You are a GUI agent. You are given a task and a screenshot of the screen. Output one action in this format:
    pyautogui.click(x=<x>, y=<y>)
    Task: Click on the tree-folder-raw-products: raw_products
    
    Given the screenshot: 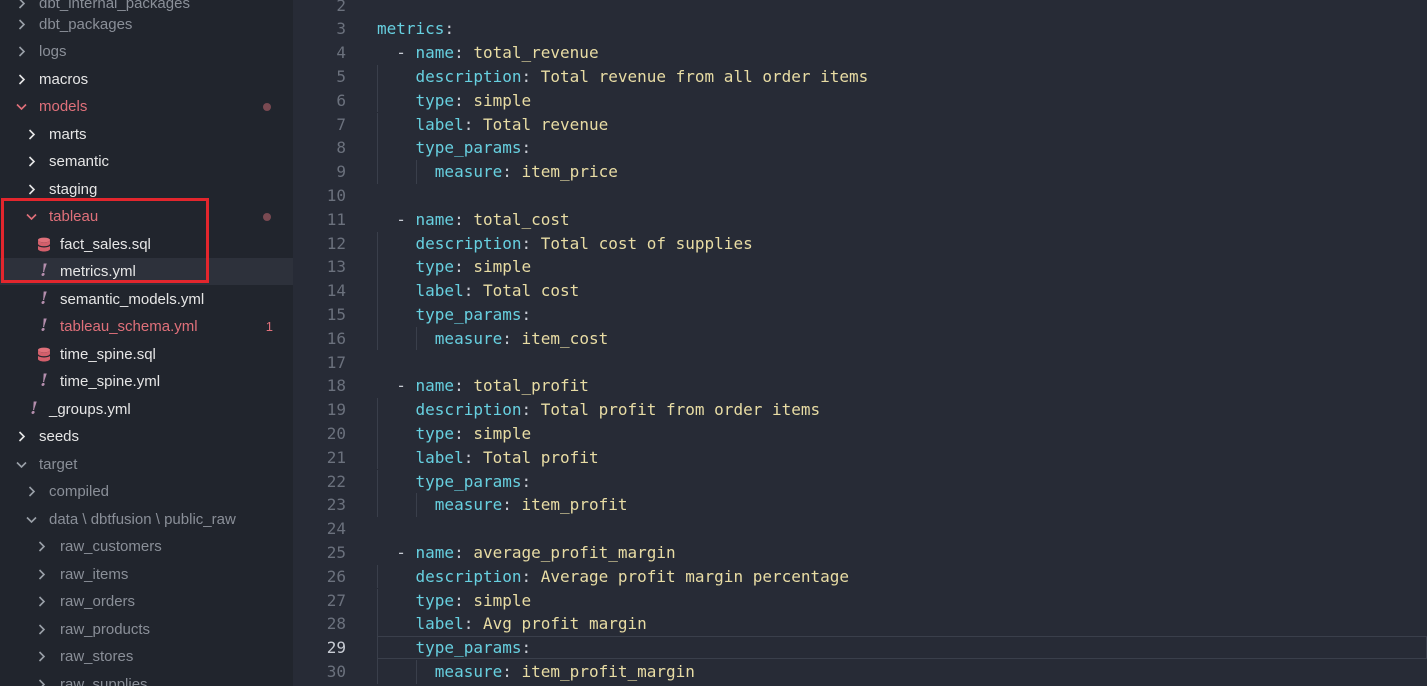 What is the action you would take?
    pyautogui.click(x=146, y=629)
    